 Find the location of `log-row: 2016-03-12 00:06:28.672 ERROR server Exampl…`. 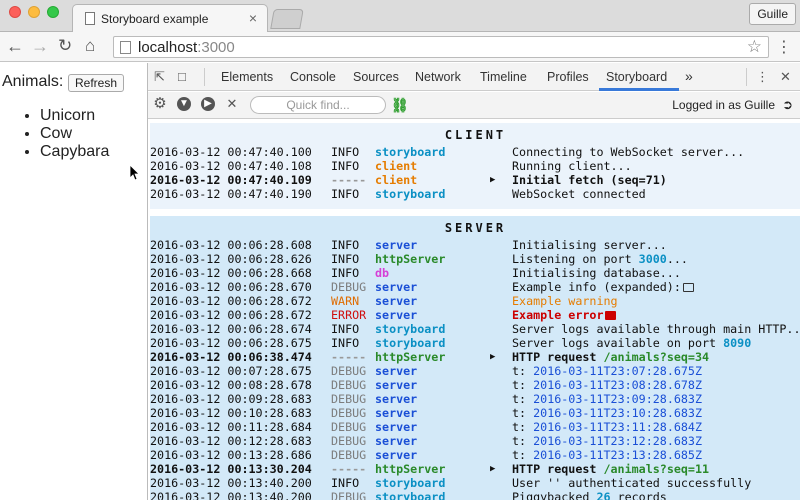

log-row: 2016-03-12 00:06:28.672 ERROR server Exampl… is located at coordinates (475, 315).